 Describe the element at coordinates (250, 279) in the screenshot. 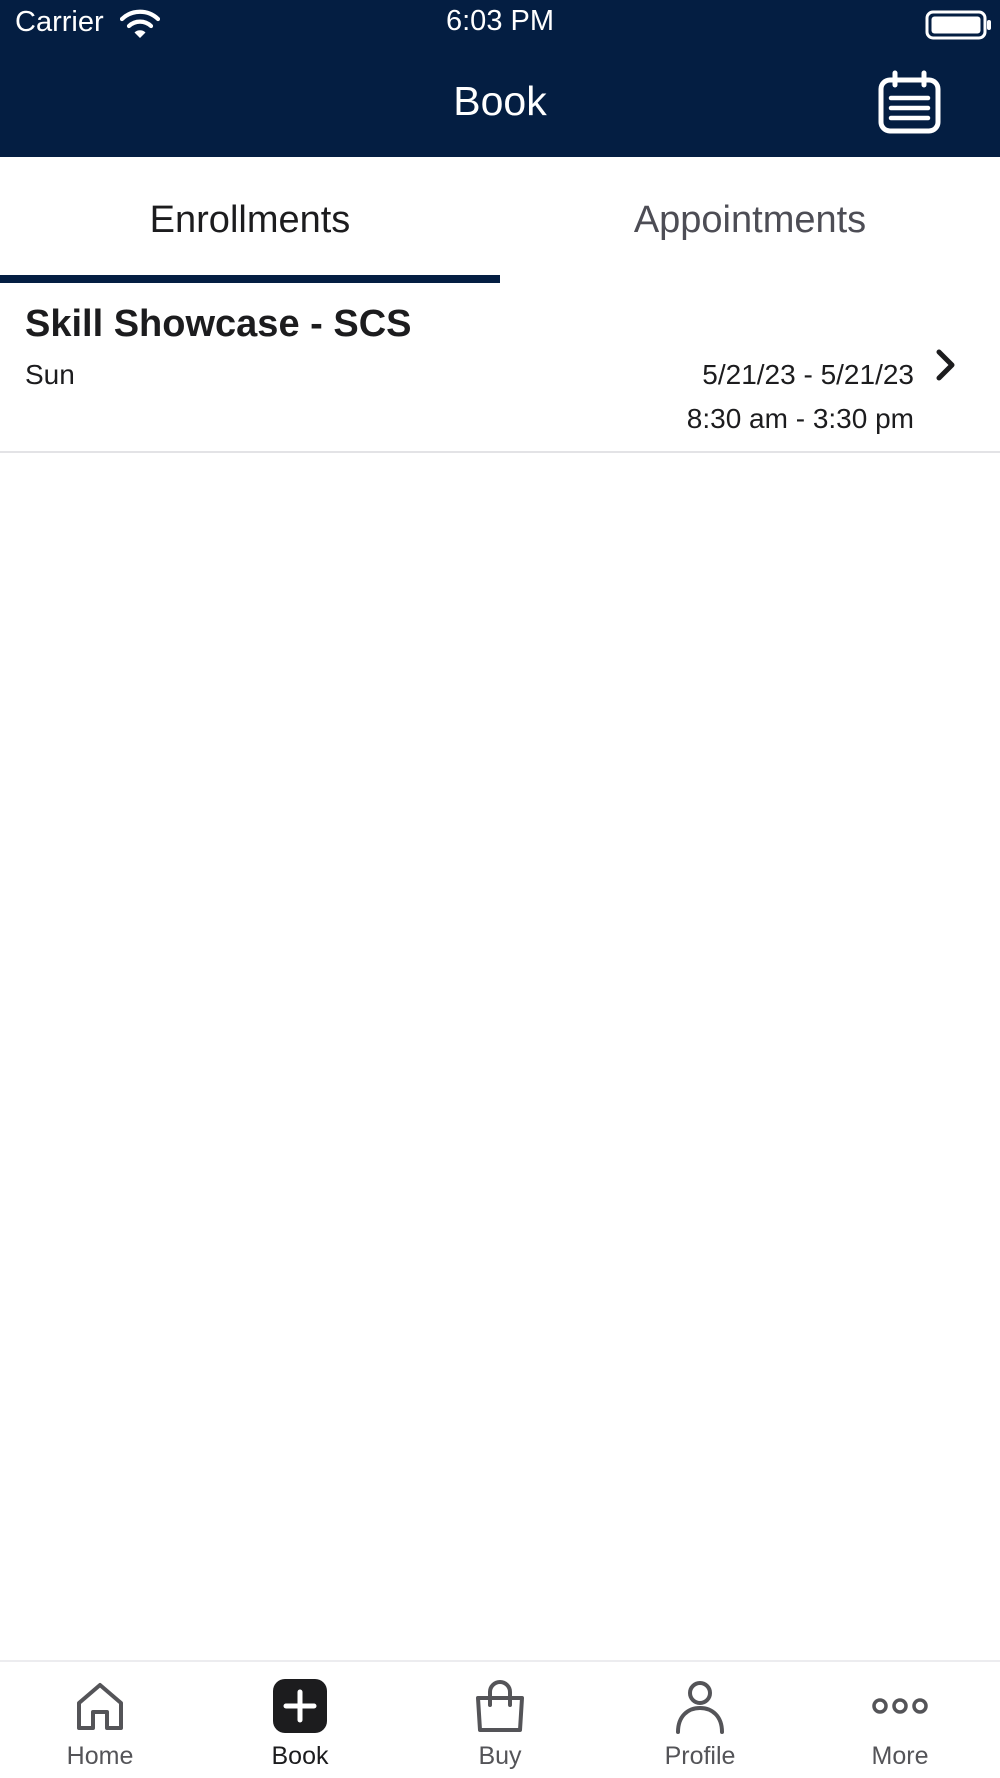

I see `tab-selected-indicator` at that location.